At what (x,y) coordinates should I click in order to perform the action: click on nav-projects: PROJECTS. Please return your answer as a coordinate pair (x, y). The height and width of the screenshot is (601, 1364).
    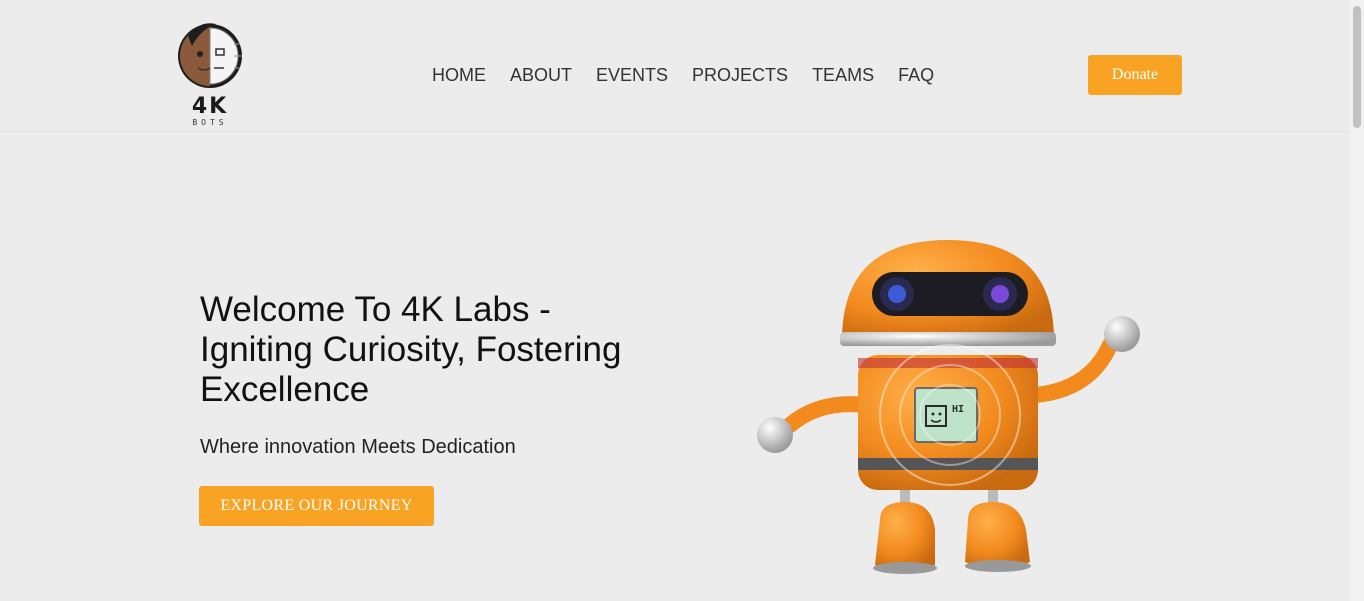
    Looking at the image, I should click on (740, 75).